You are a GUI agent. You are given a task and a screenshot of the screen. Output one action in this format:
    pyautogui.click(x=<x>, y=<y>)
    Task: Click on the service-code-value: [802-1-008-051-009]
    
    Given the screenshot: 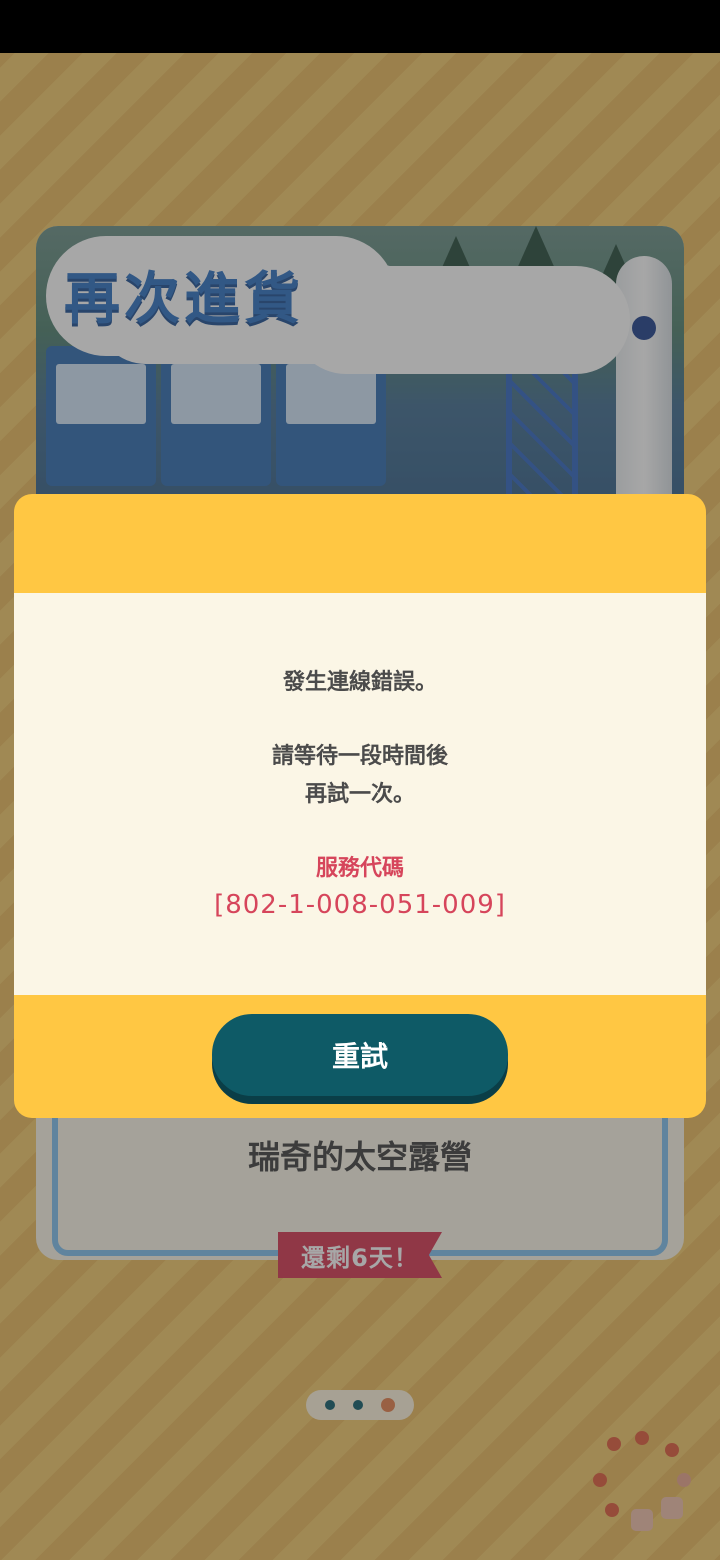 What is the action you would take?
    pyautogui.click(x=360, y=905)
    